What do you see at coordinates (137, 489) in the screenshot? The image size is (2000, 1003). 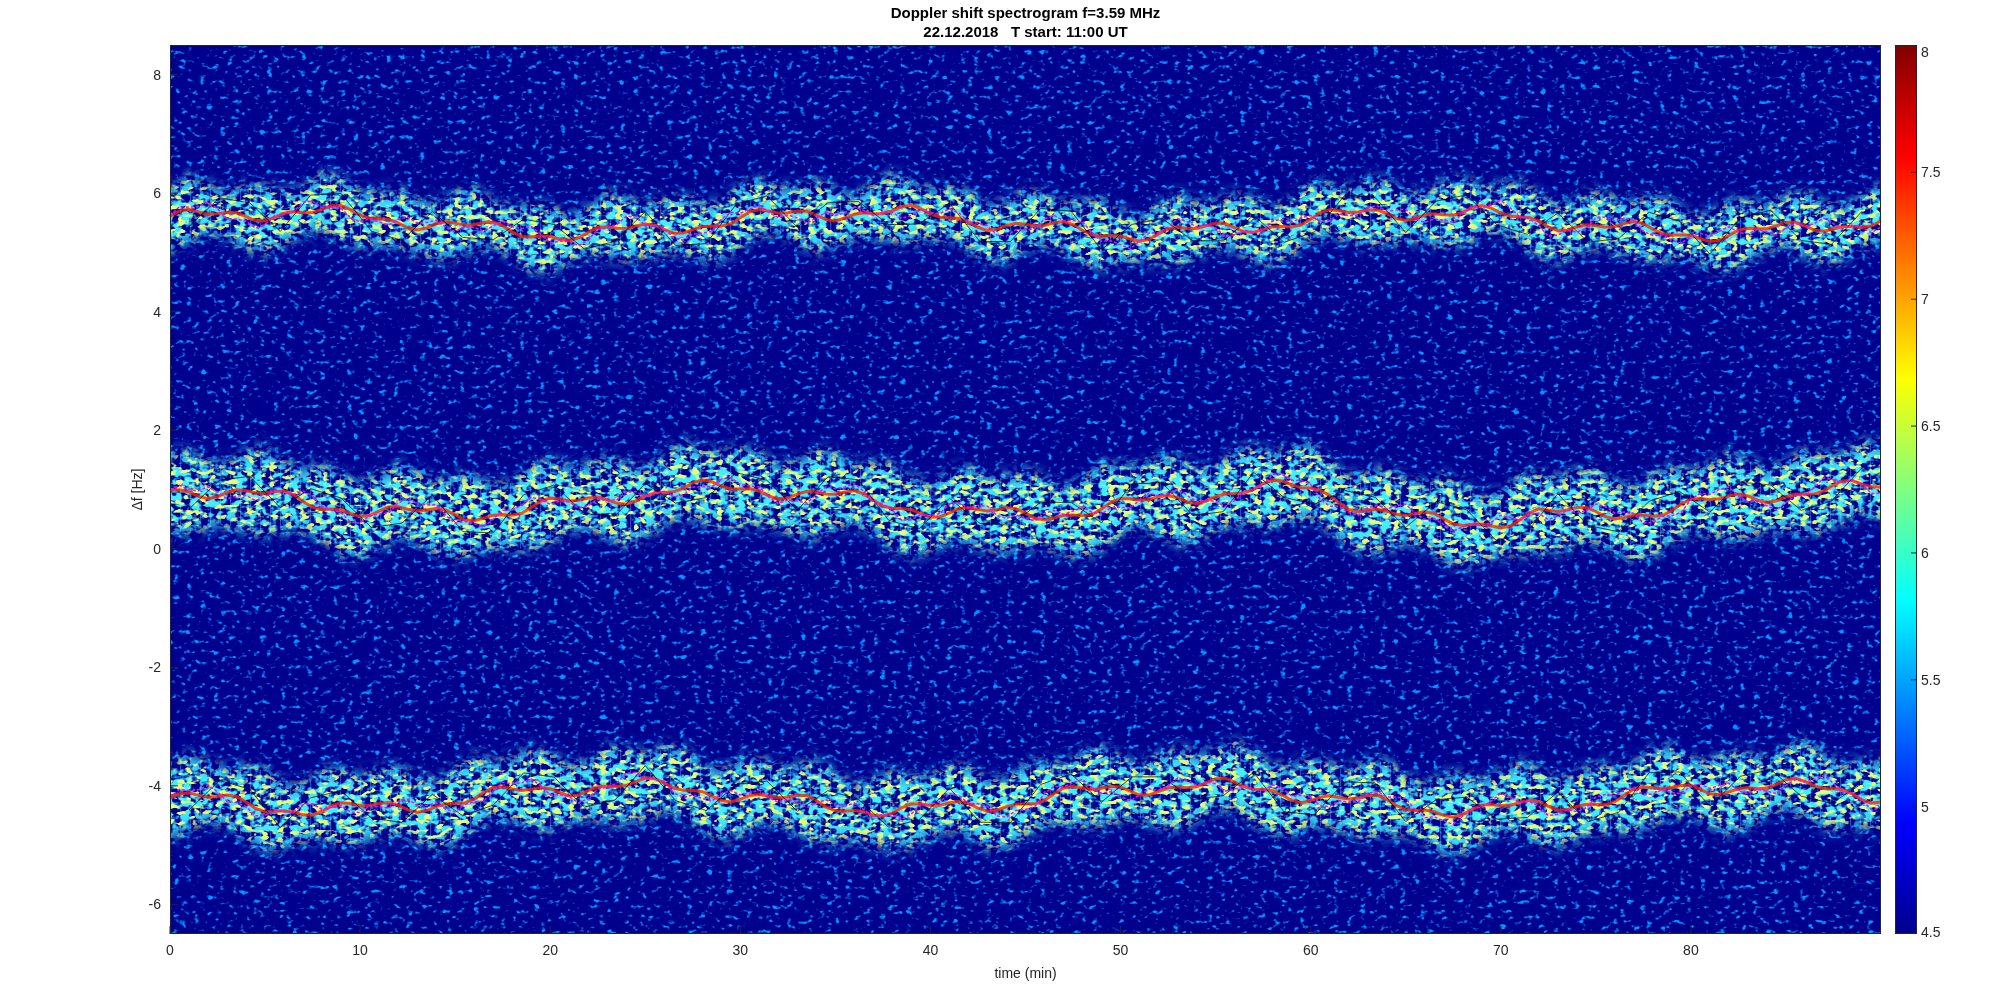 I see `y-axis-label: Δf [Hz]` at bounding box center [137, 489].